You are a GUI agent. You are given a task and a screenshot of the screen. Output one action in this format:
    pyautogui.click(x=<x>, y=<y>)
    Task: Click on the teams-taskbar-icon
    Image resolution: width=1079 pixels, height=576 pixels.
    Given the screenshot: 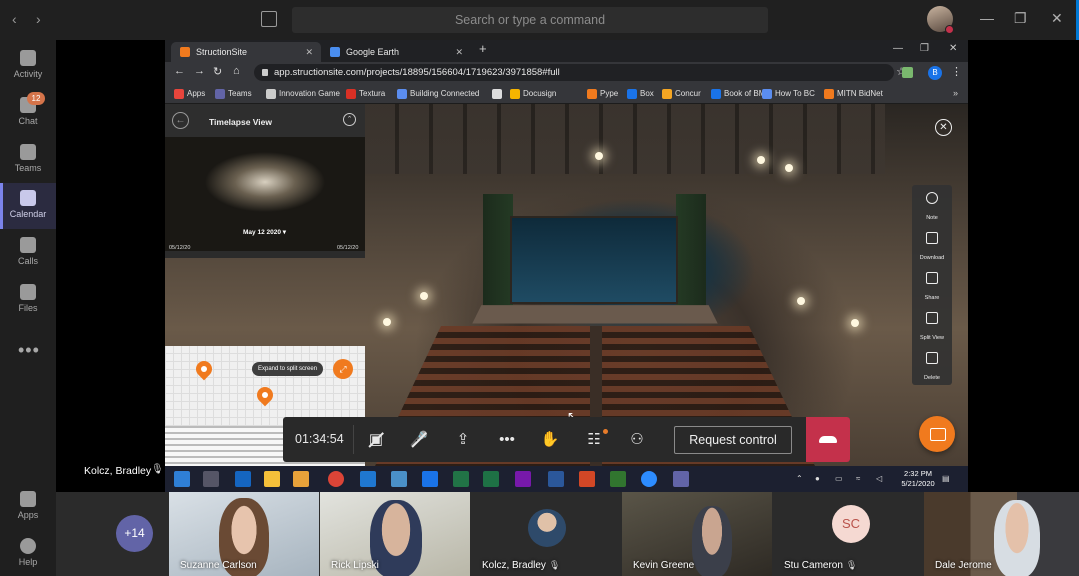 What is the action you would take?
    pyautogui.click(x=681, y=479)
    